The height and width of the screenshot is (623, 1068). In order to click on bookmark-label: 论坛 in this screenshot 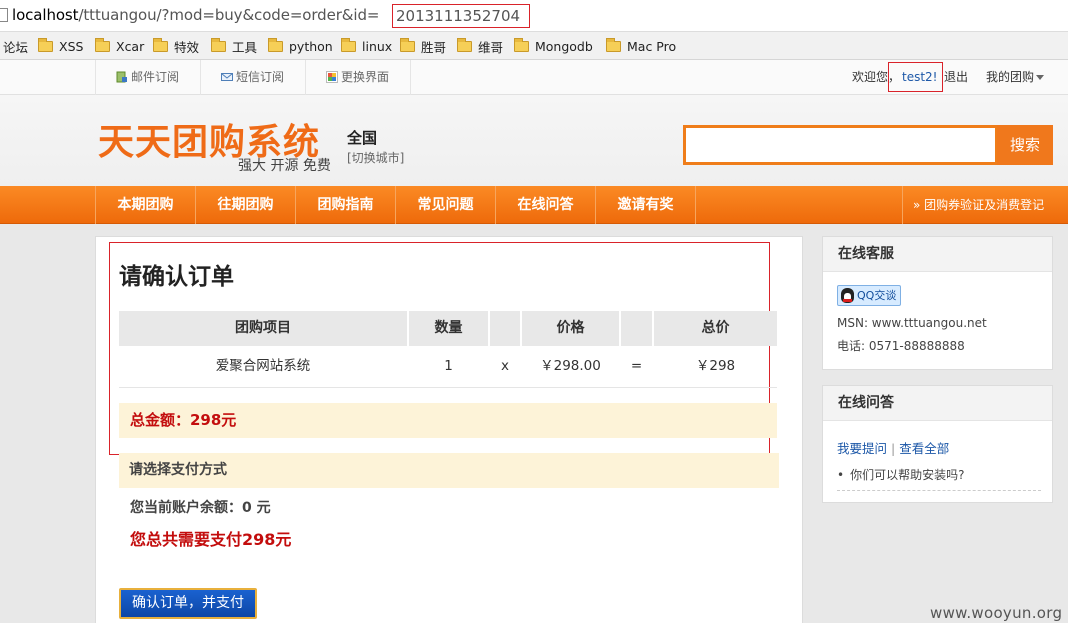, I will do `click(16, 47)`.